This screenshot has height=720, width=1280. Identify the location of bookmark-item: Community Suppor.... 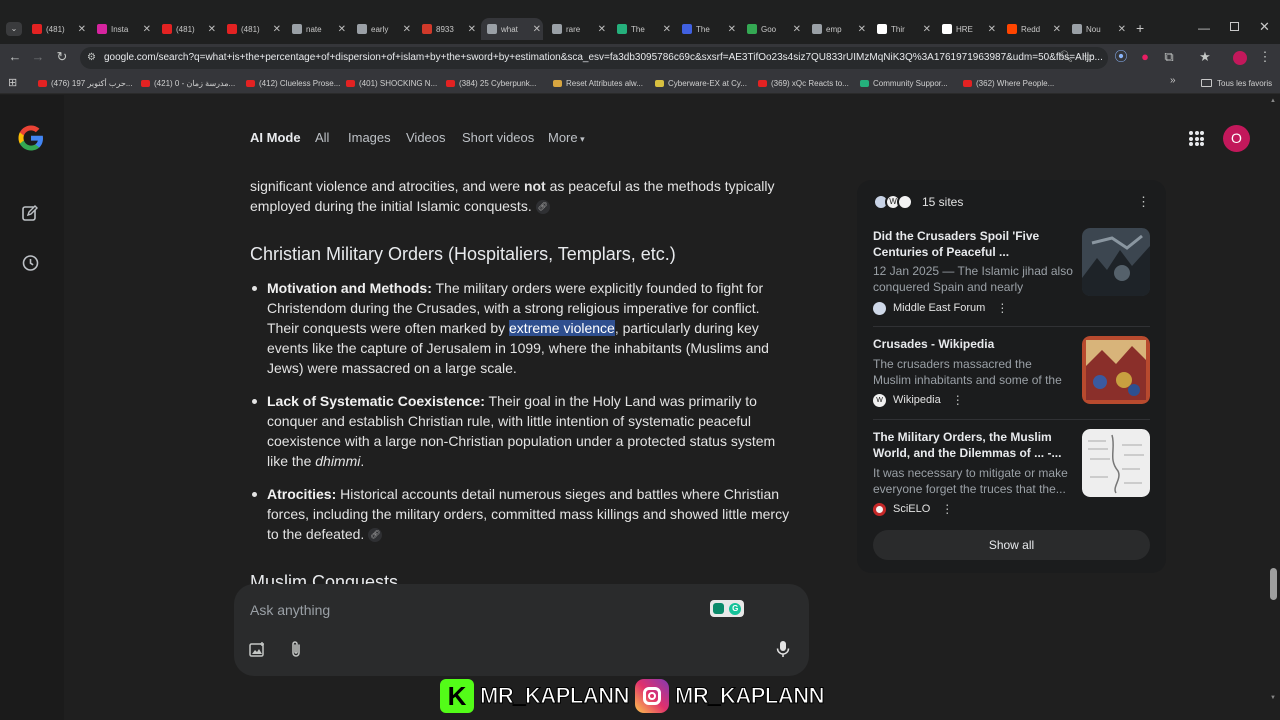
(910, 83).